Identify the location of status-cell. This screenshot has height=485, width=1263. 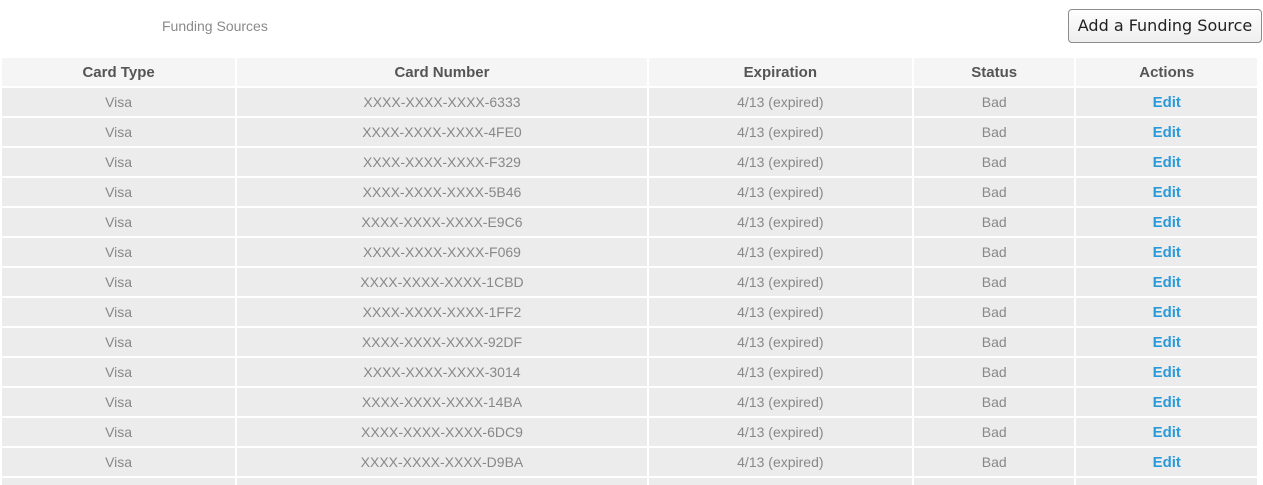
(994, 481).